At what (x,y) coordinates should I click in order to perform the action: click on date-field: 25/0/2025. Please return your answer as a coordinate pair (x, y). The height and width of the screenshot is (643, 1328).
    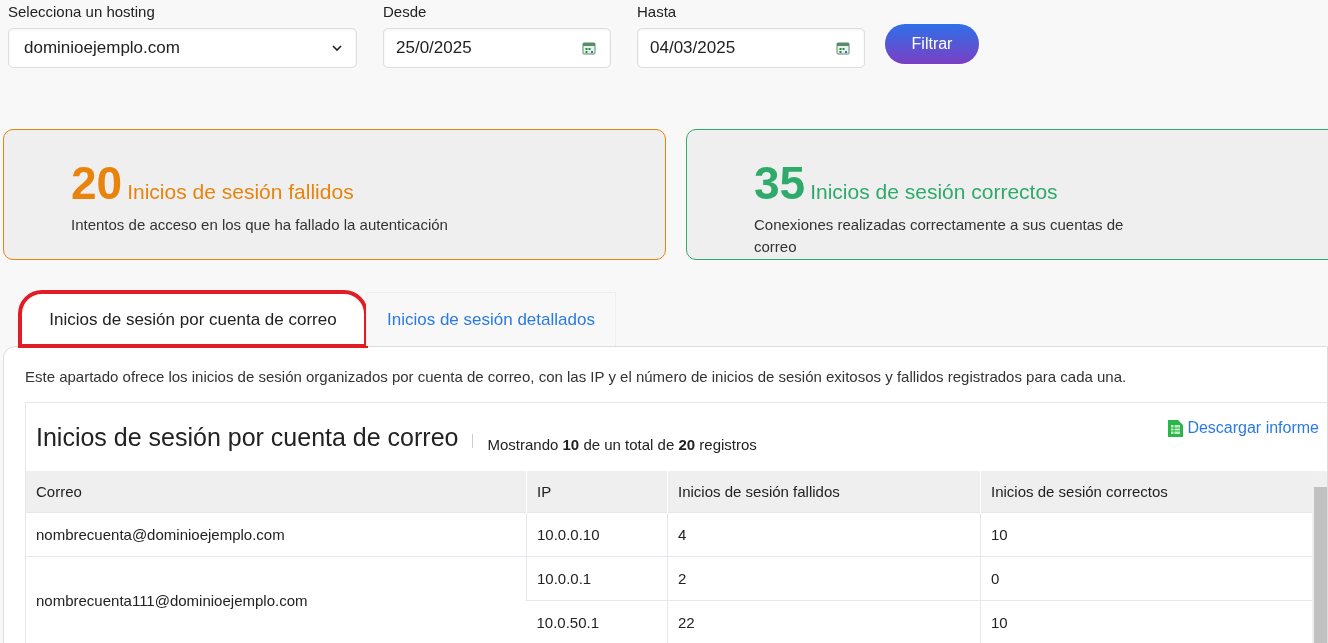
    Looking at the image, I should click on (497, 48).